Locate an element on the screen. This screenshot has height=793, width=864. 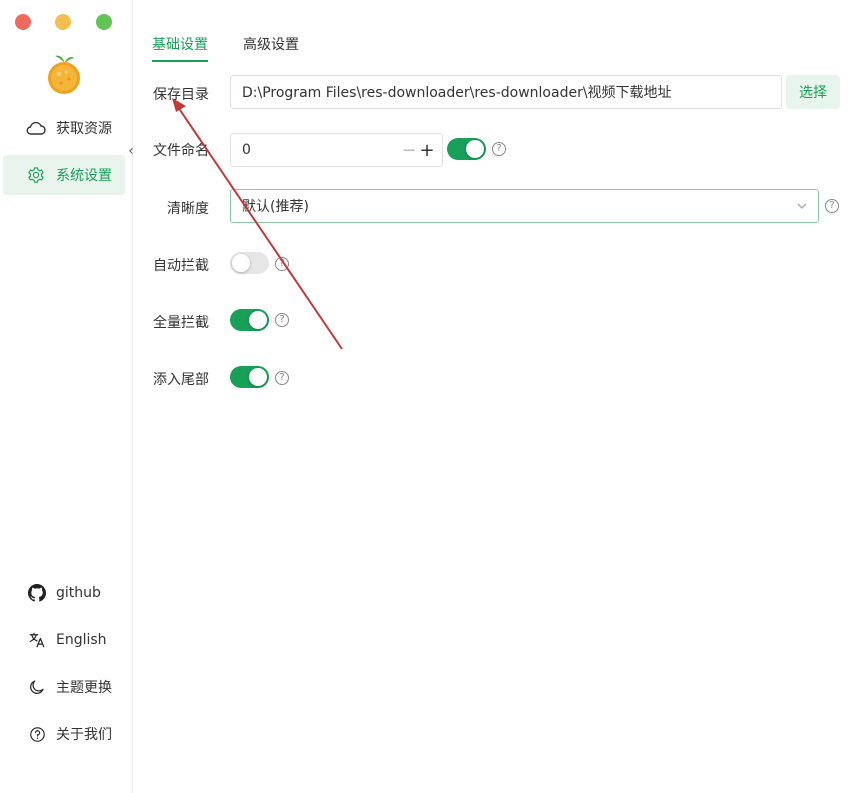
file-name-toggle is located at coordinates (466, 149).